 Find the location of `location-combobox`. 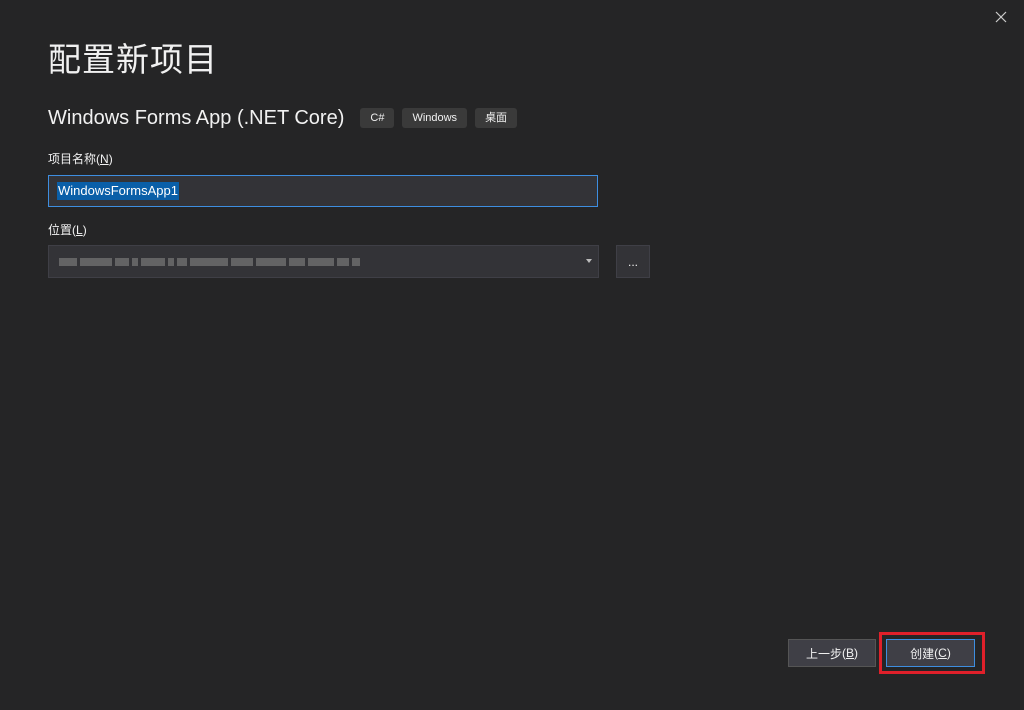

location-combobox is located at coordinates (323, 261).